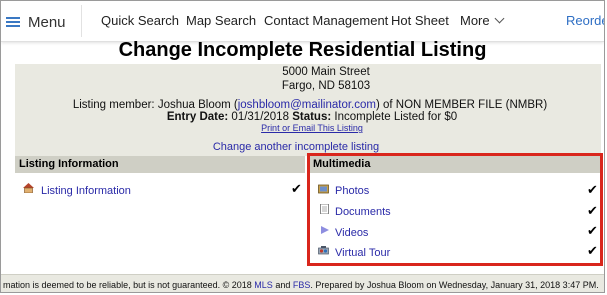  Describe the element at coordinates (47, 22) in the screenshot. I see `menu-label: Menu` at that location.